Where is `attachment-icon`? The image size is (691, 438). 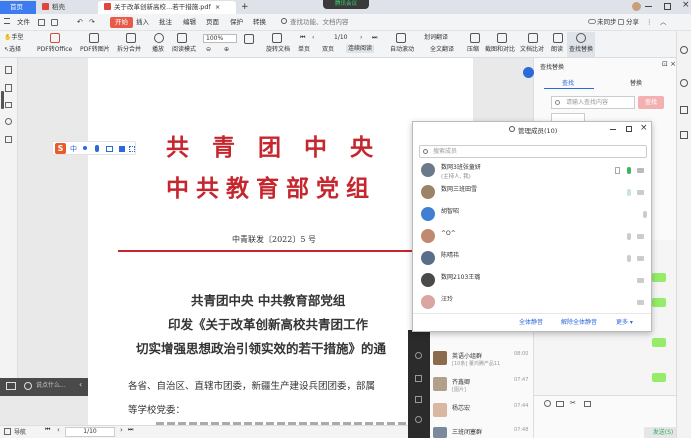
attachment-icon is located at coordinates (8, 121).